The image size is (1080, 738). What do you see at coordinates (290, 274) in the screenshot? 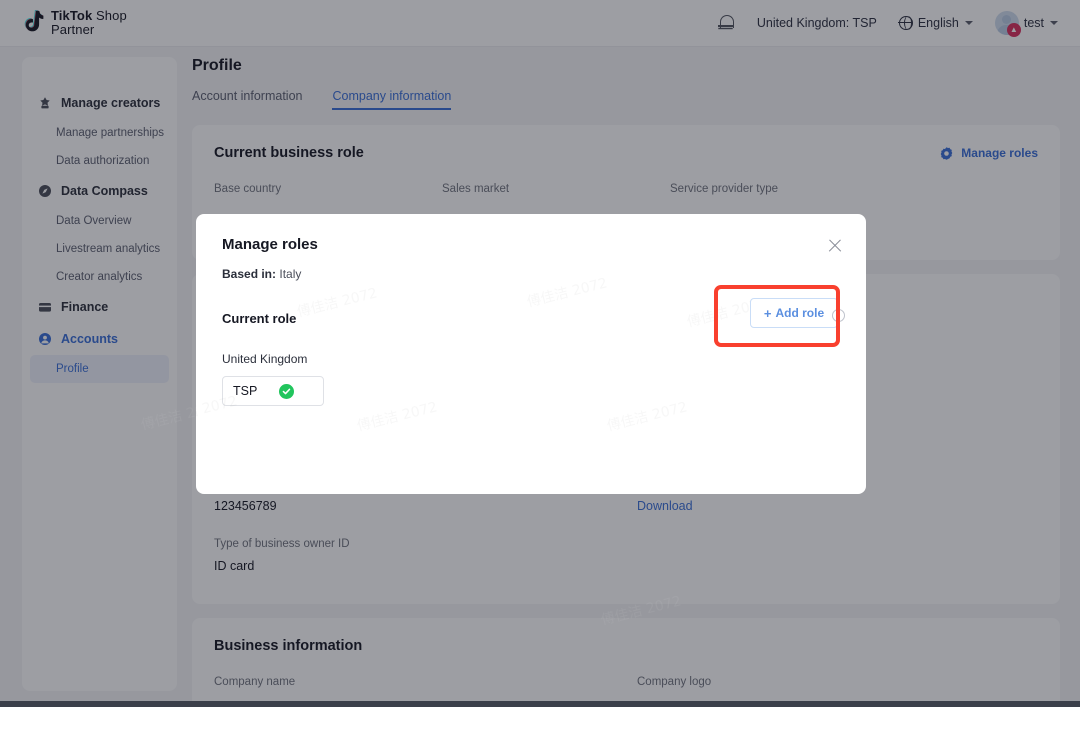
I see `based-in-value: Italy` at bounding box center [290, 274].